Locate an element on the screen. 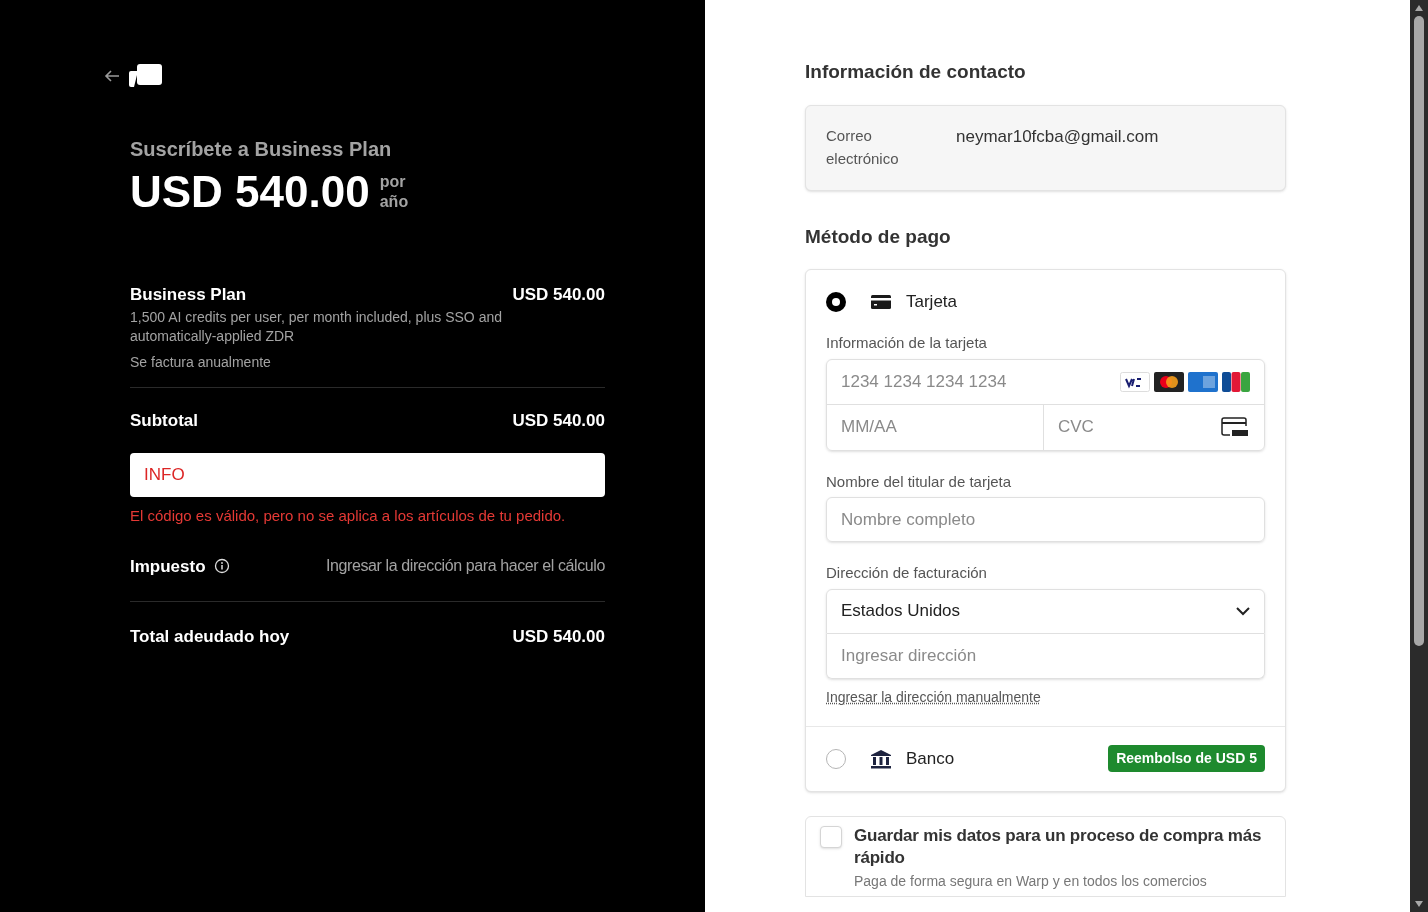  cardholder-label: Nombre del titular de tarjeta is located at coordinates (919, 481).